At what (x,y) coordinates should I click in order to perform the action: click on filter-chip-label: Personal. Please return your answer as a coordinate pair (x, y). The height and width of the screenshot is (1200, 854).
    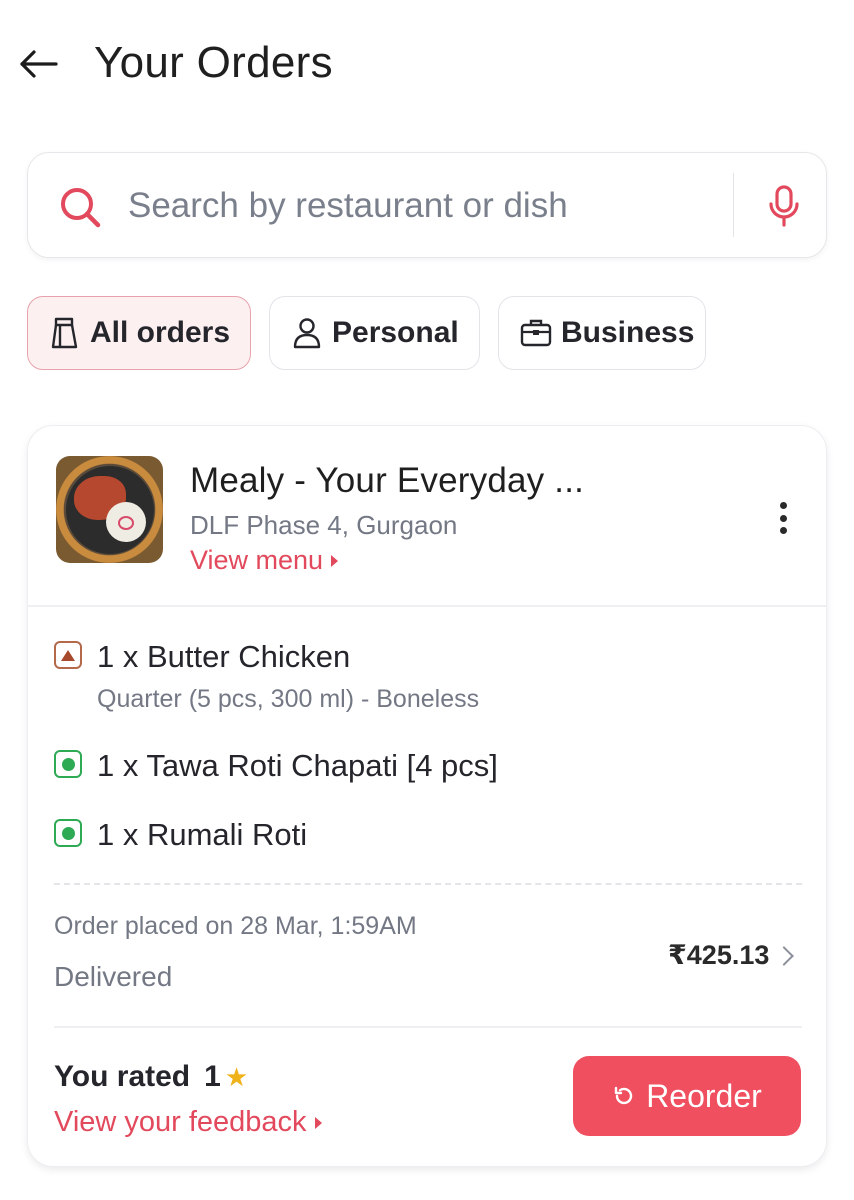
    Looking at the image, I should click on (395, 332).